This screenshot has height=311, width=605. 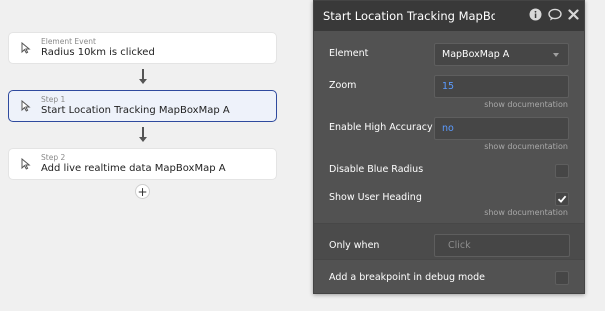 I want to click on high-accuracy-label: Enable High Accuracy, so click(x=381, y=127).